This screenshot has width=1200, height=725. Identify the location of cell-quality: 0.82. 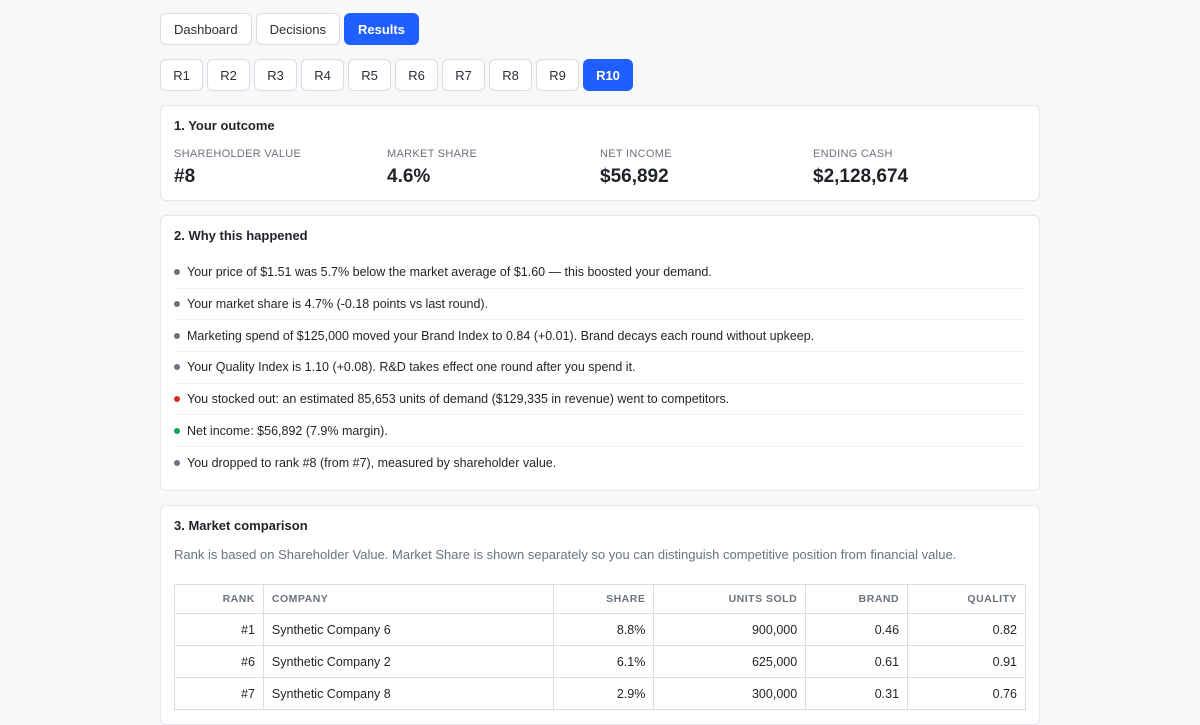
(966, 629).